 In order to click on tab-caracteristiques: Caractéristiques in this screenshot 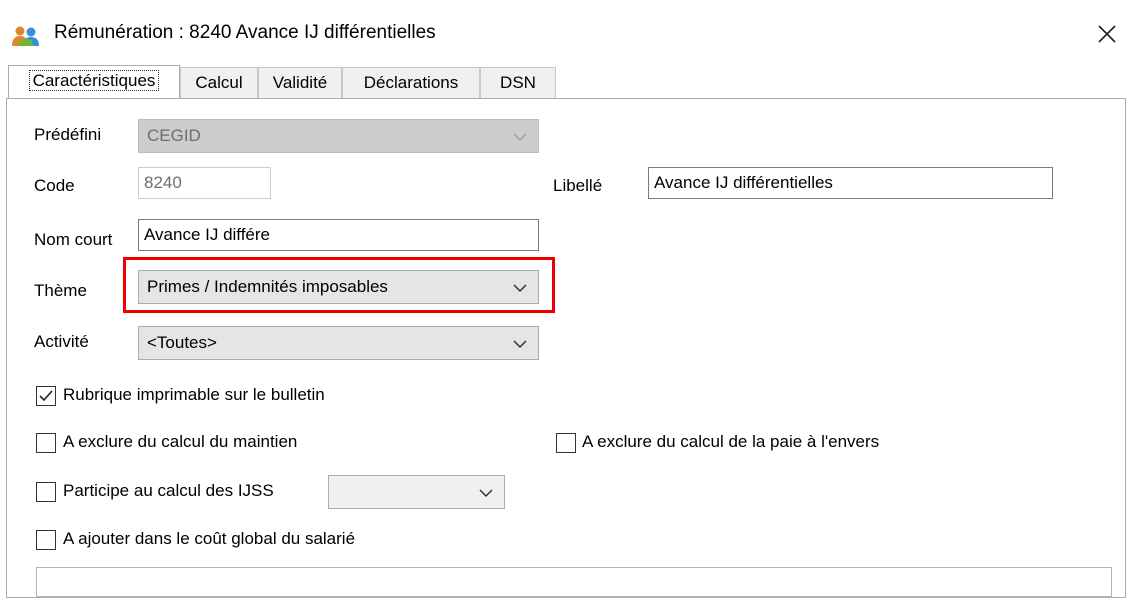, I will do `click(94, 82)`.